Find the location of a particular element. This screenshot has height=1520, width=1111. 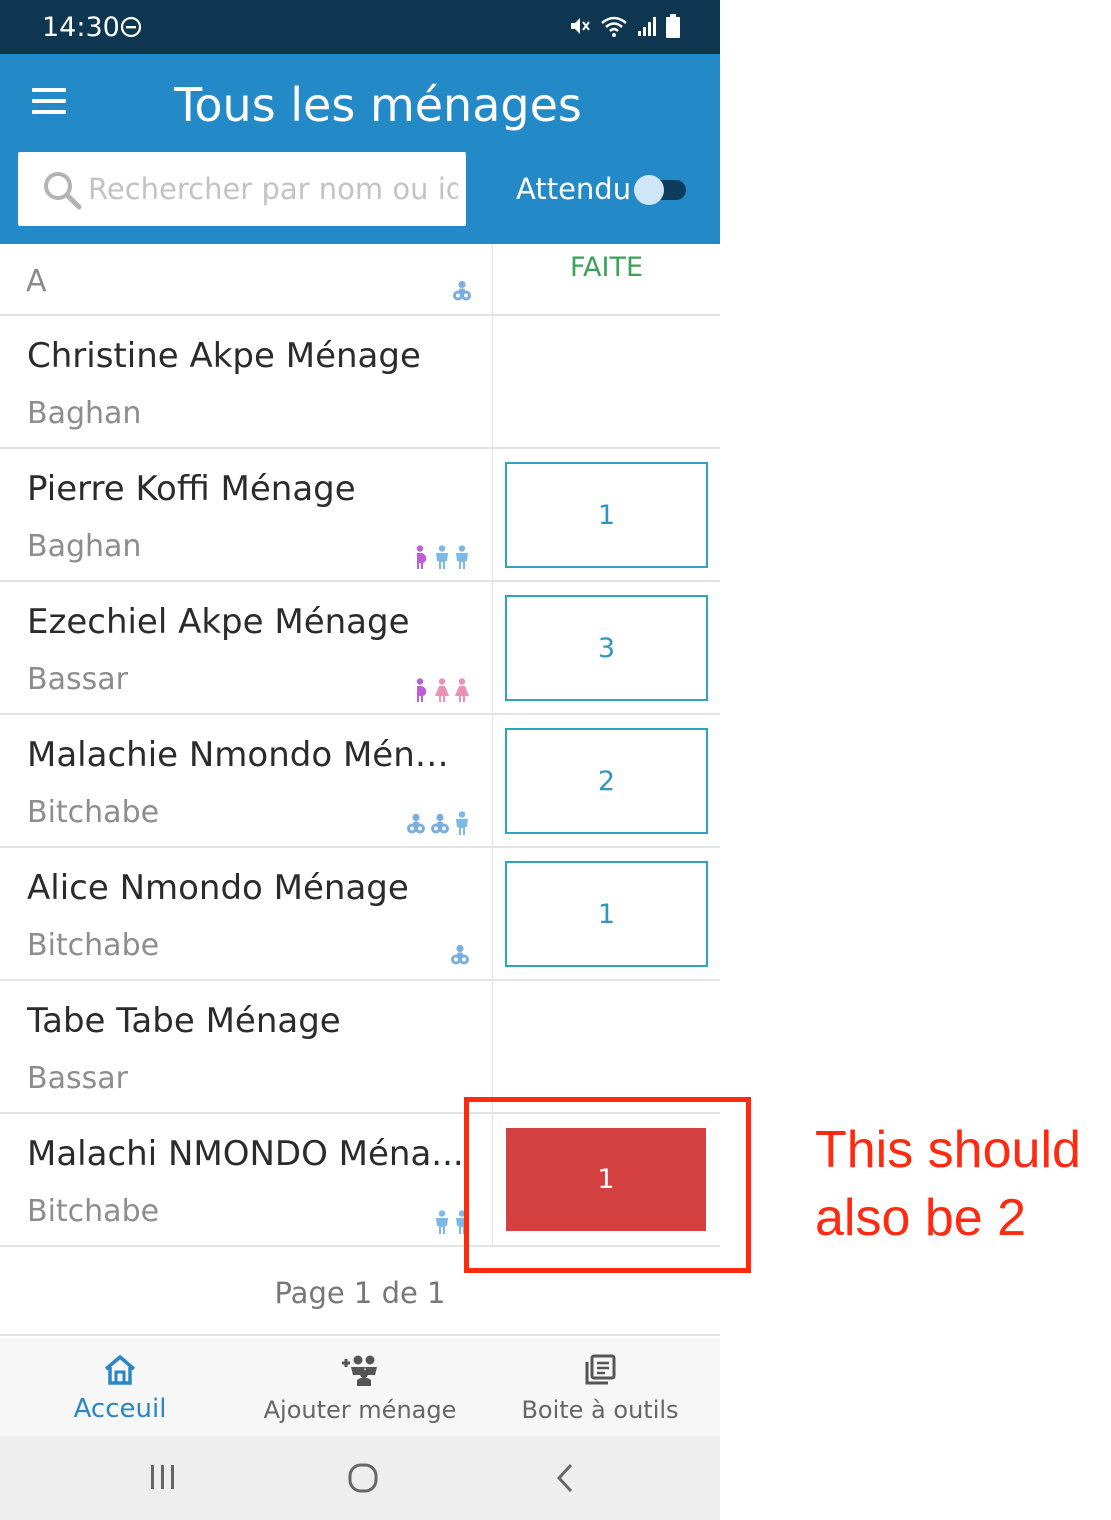

attendu-toggle is located at coordinates (660, 190).